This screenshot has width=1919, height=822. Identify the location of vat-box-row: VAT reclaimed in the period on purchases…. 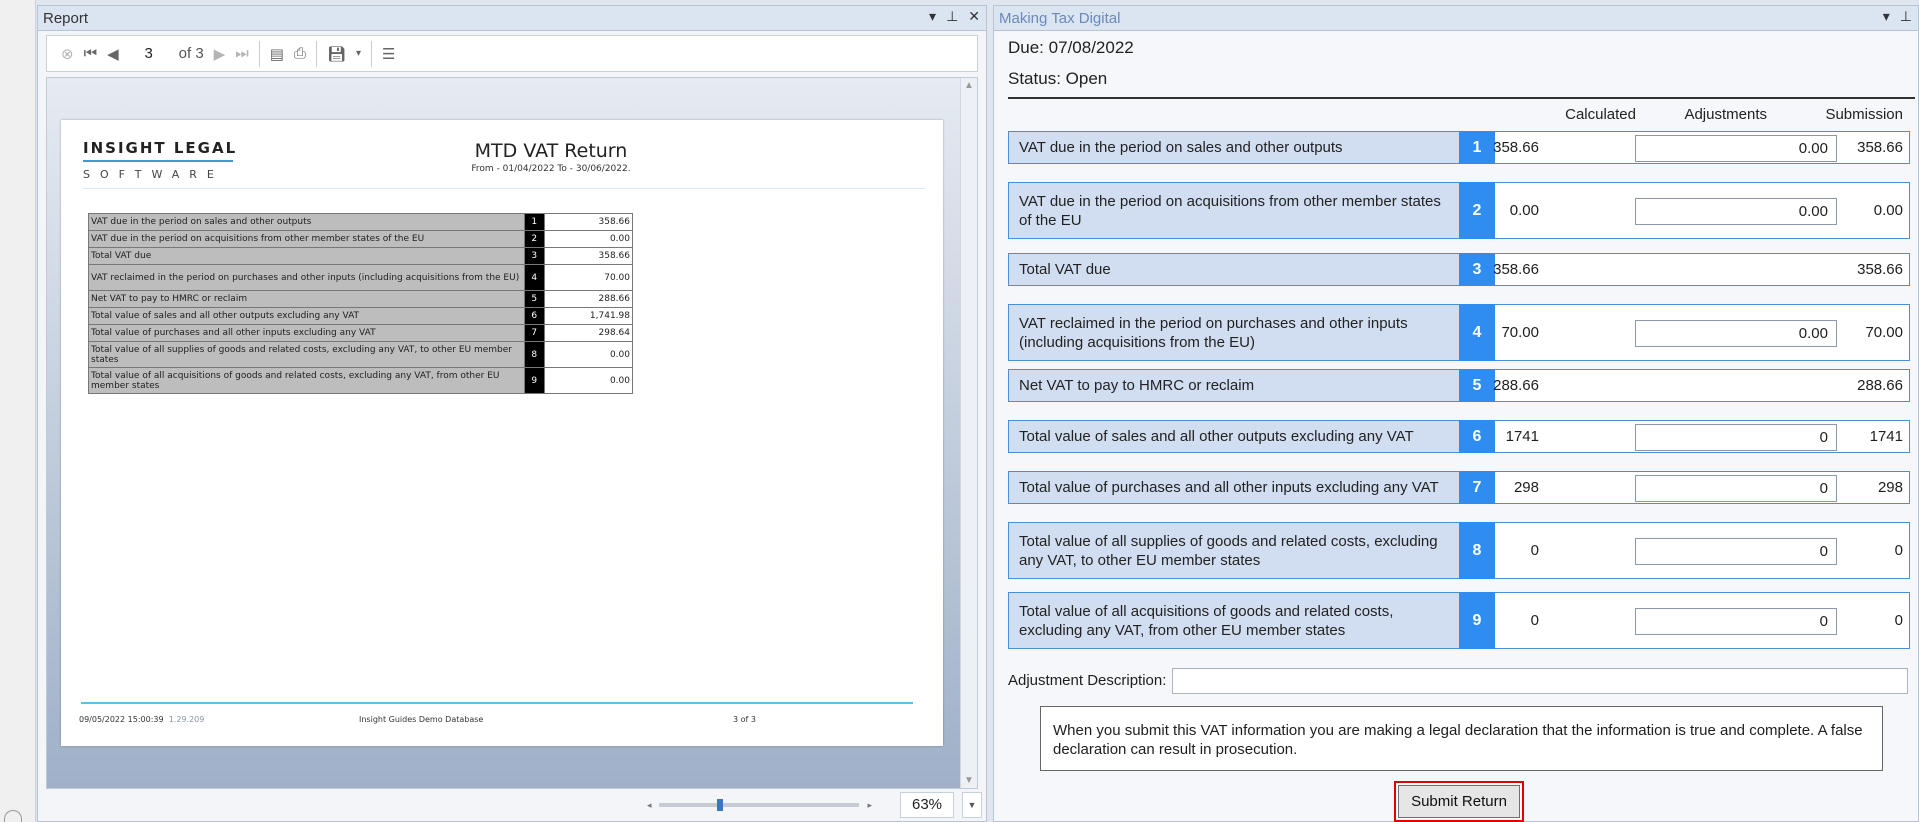
(1459, 332).